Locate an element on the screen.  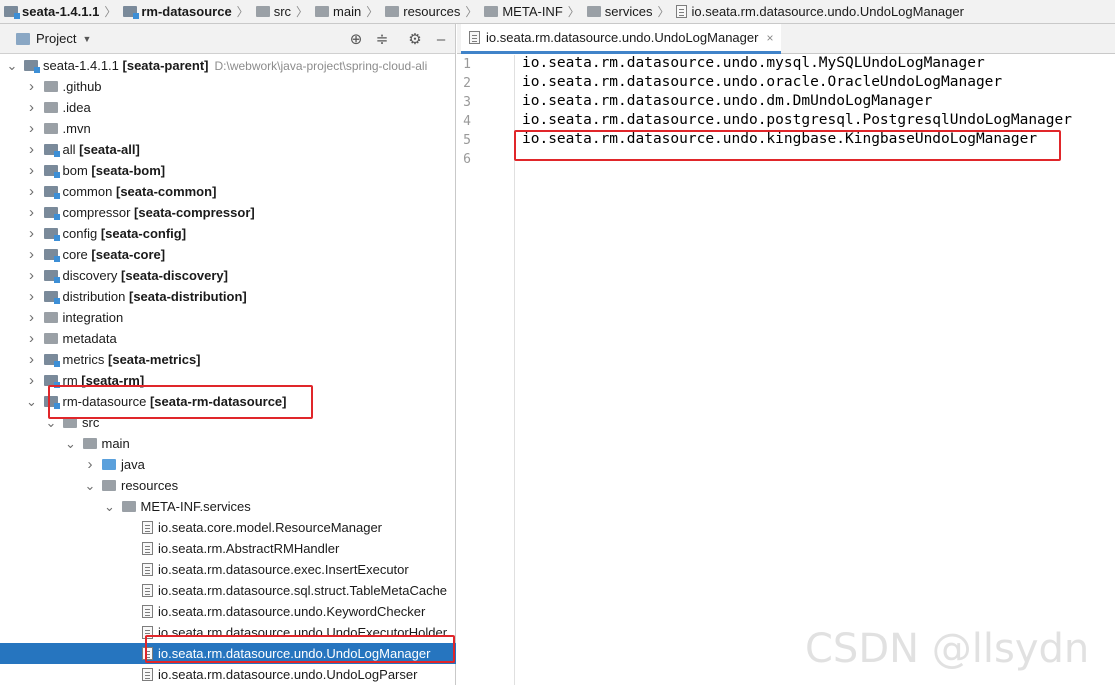
tree-item: › config [seata-config] is located at coordinates (228, 233).